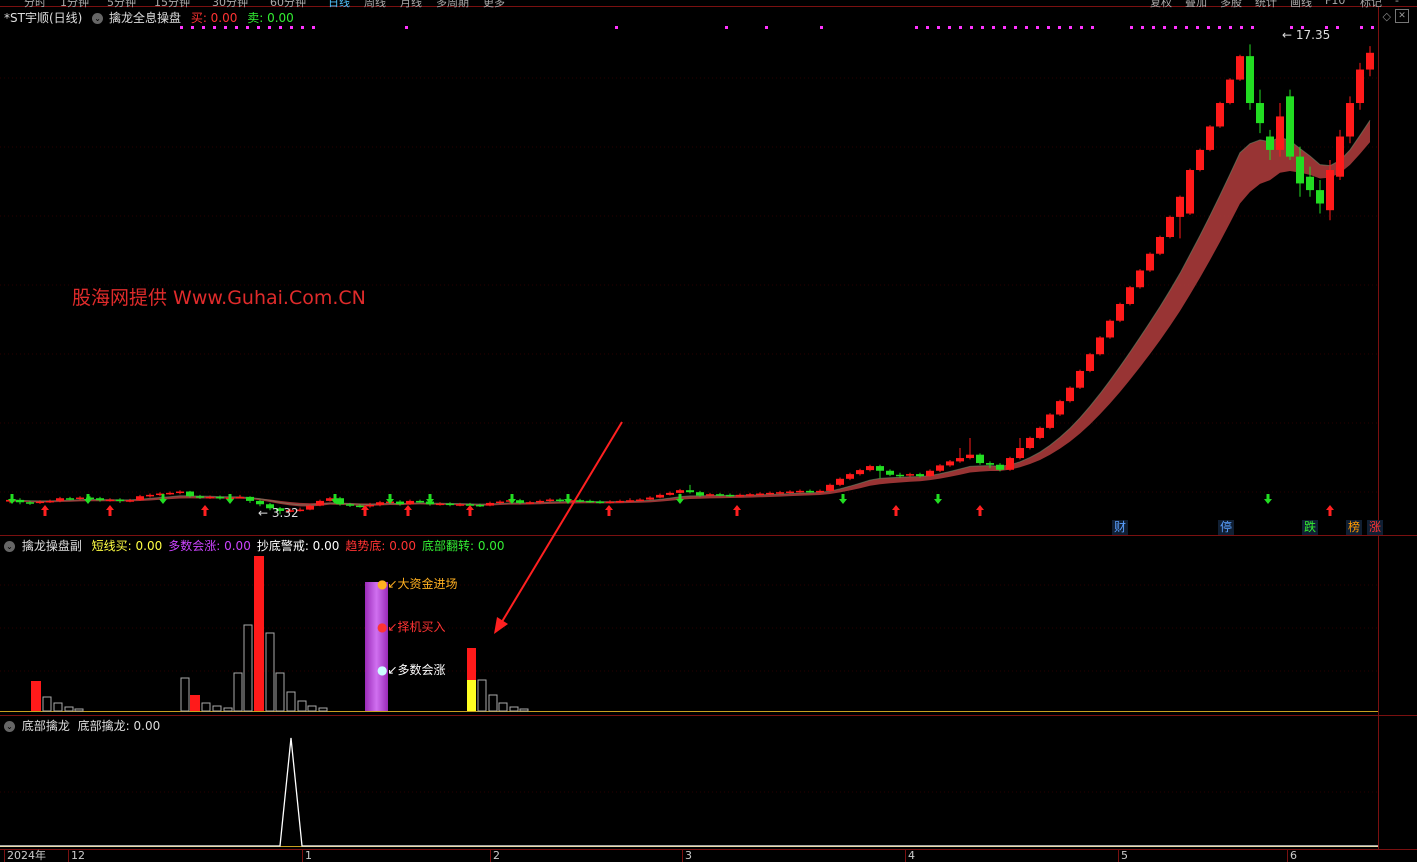 This screenshot has width=1417, height=862. What do you see at coordinates (375, 4) in the screenshot?
I see `top-tab-7: 周线` at bounding box center [375, 4].